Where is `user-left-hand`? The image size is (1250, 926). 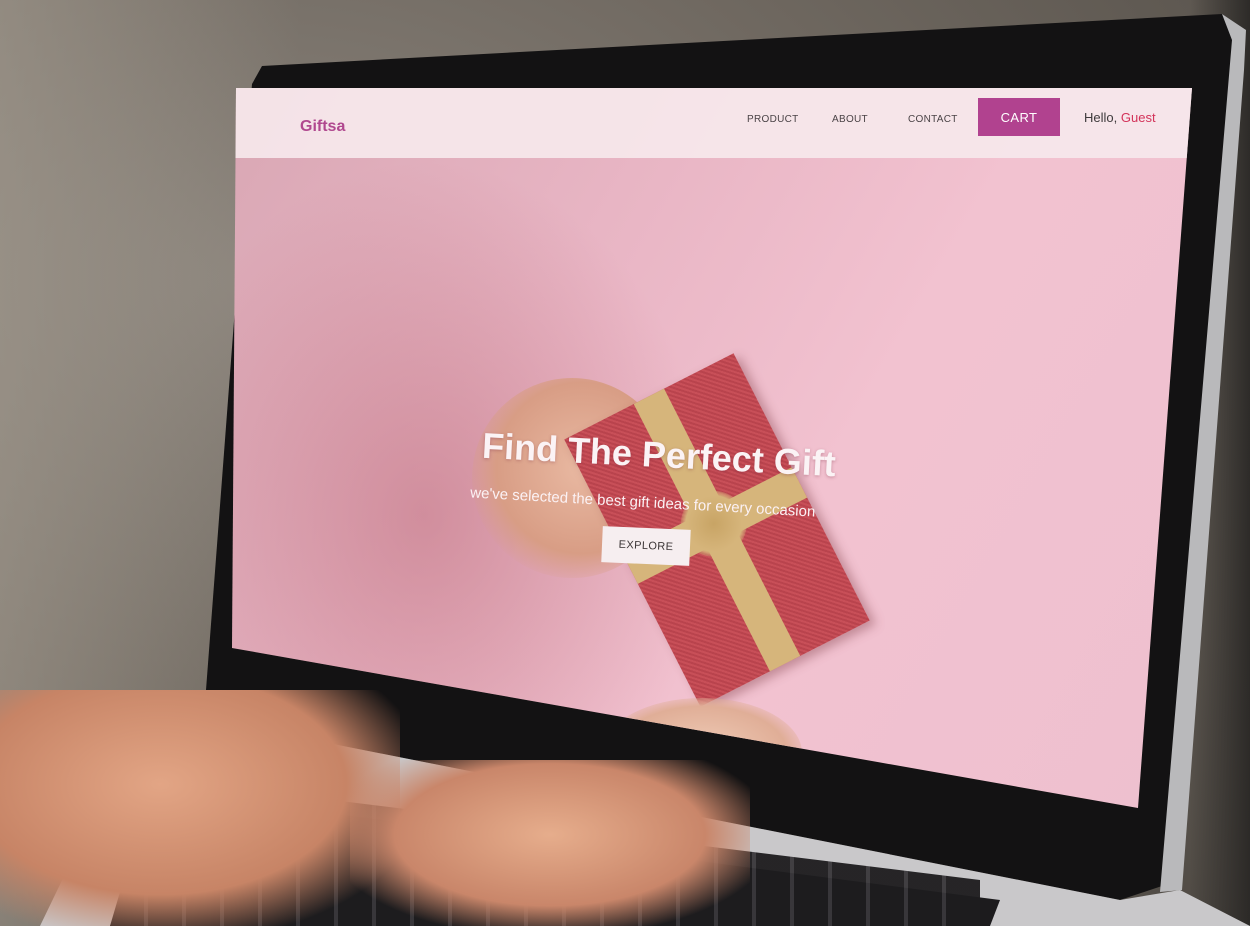 user-left-hand is located at coordinates (200, 808).